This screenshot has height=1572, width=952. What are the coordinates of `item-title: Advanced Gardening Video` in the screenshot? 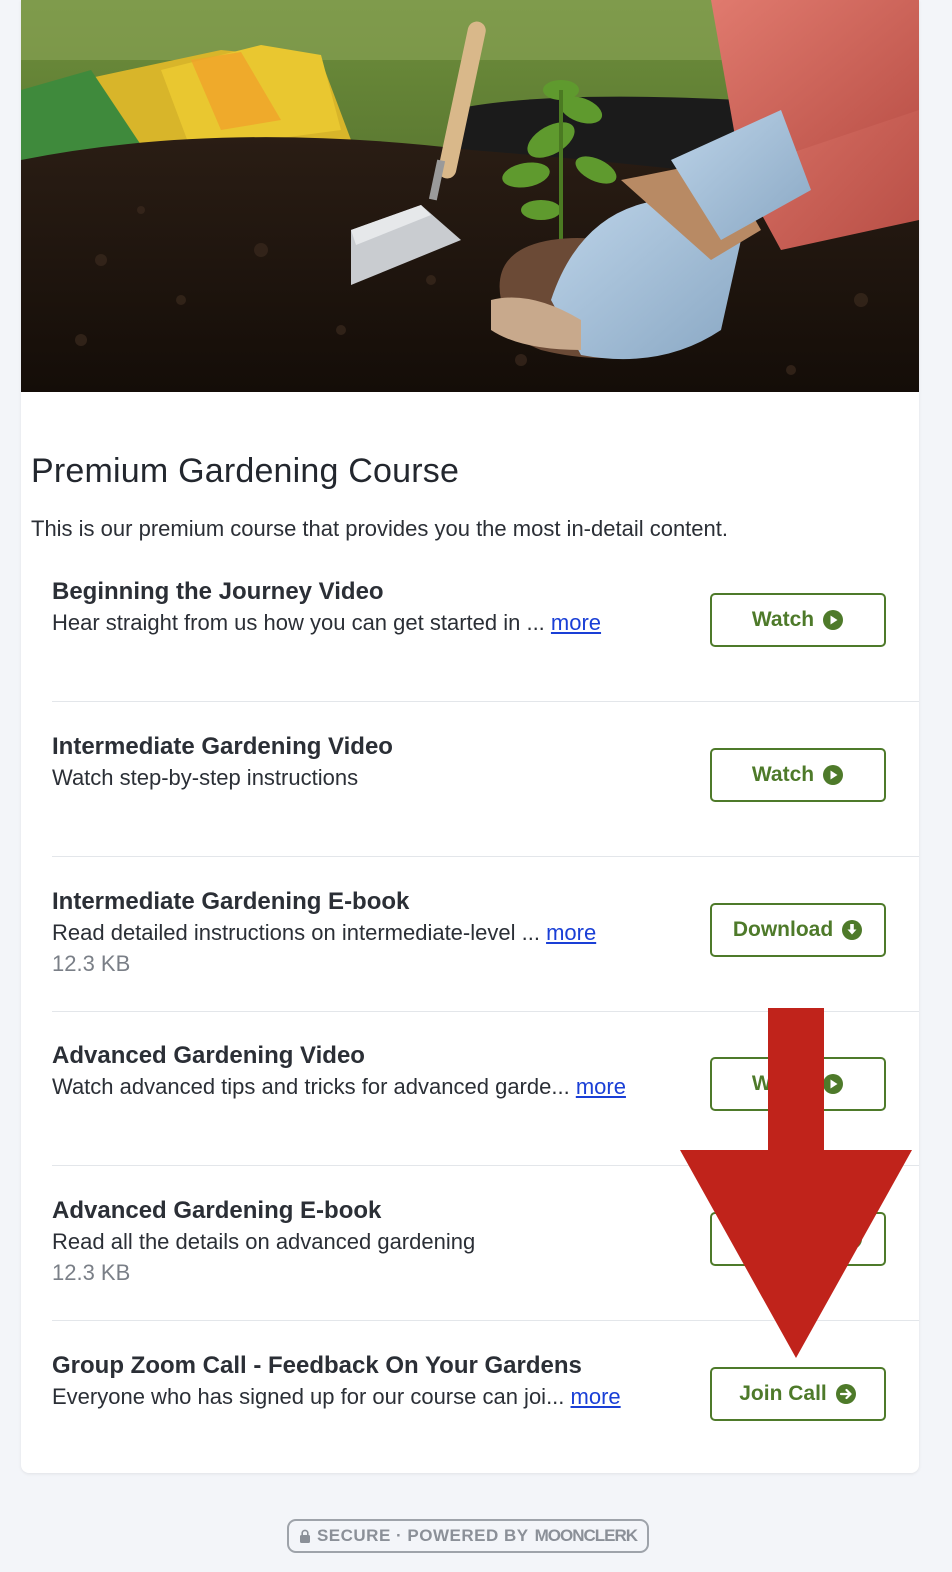 It's located at (208, 1055).